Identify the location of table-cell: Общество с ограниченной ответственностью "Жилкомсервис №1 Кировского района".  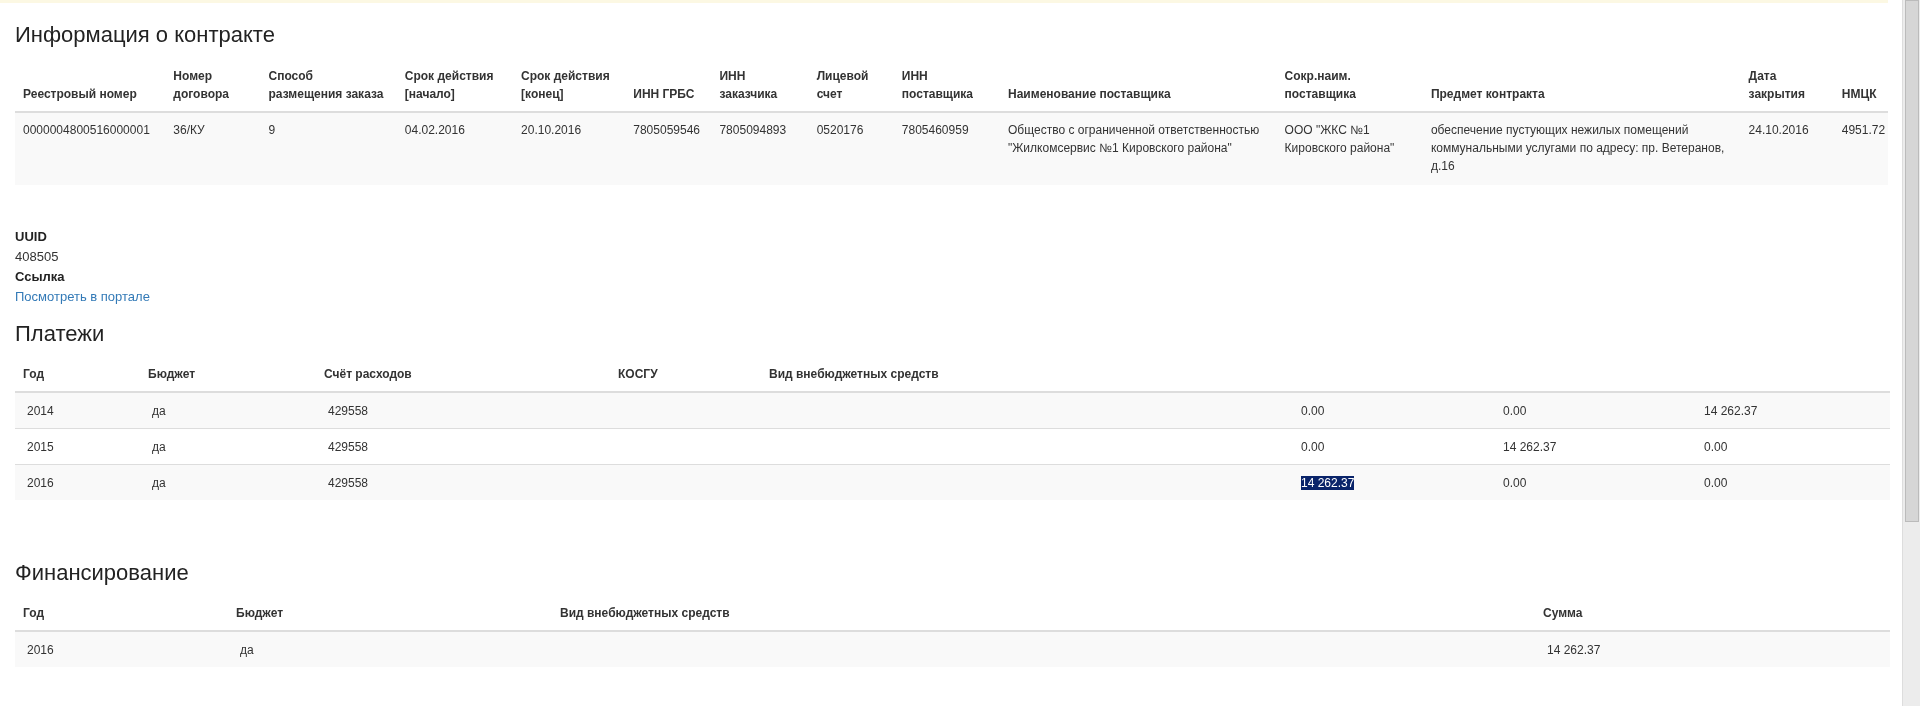
(1134, 139).